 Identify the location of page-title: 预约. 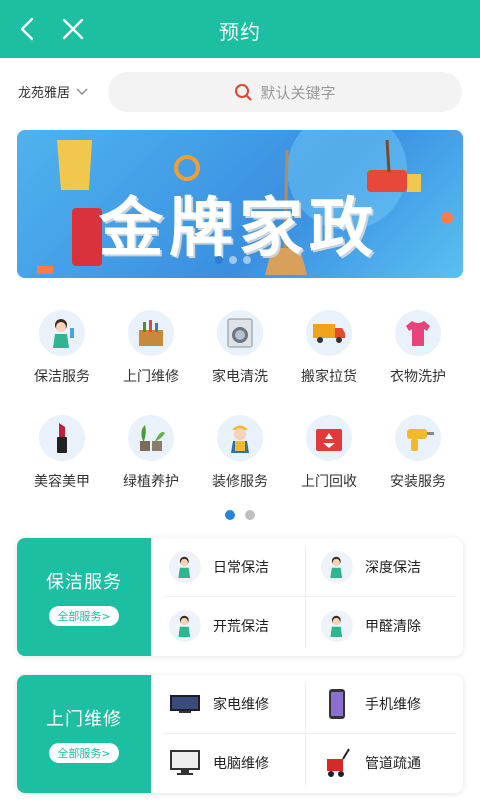
(240, 32).